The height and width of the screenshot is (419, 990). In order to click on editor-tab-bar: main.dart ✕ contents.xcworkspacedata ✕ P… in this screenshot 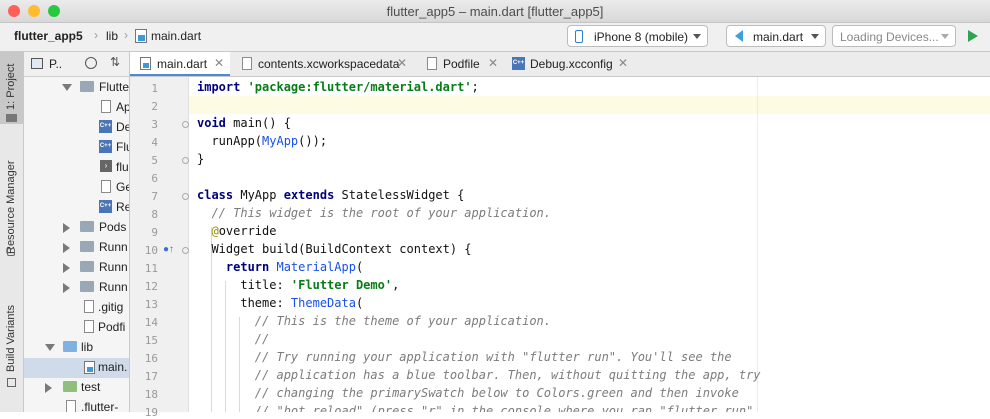, I will do `click(560, 64)`.